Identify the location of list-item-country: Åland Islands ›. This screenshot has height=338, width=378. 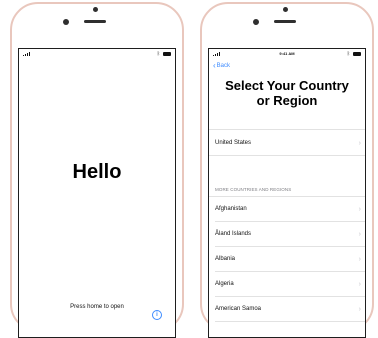
(287, 234).